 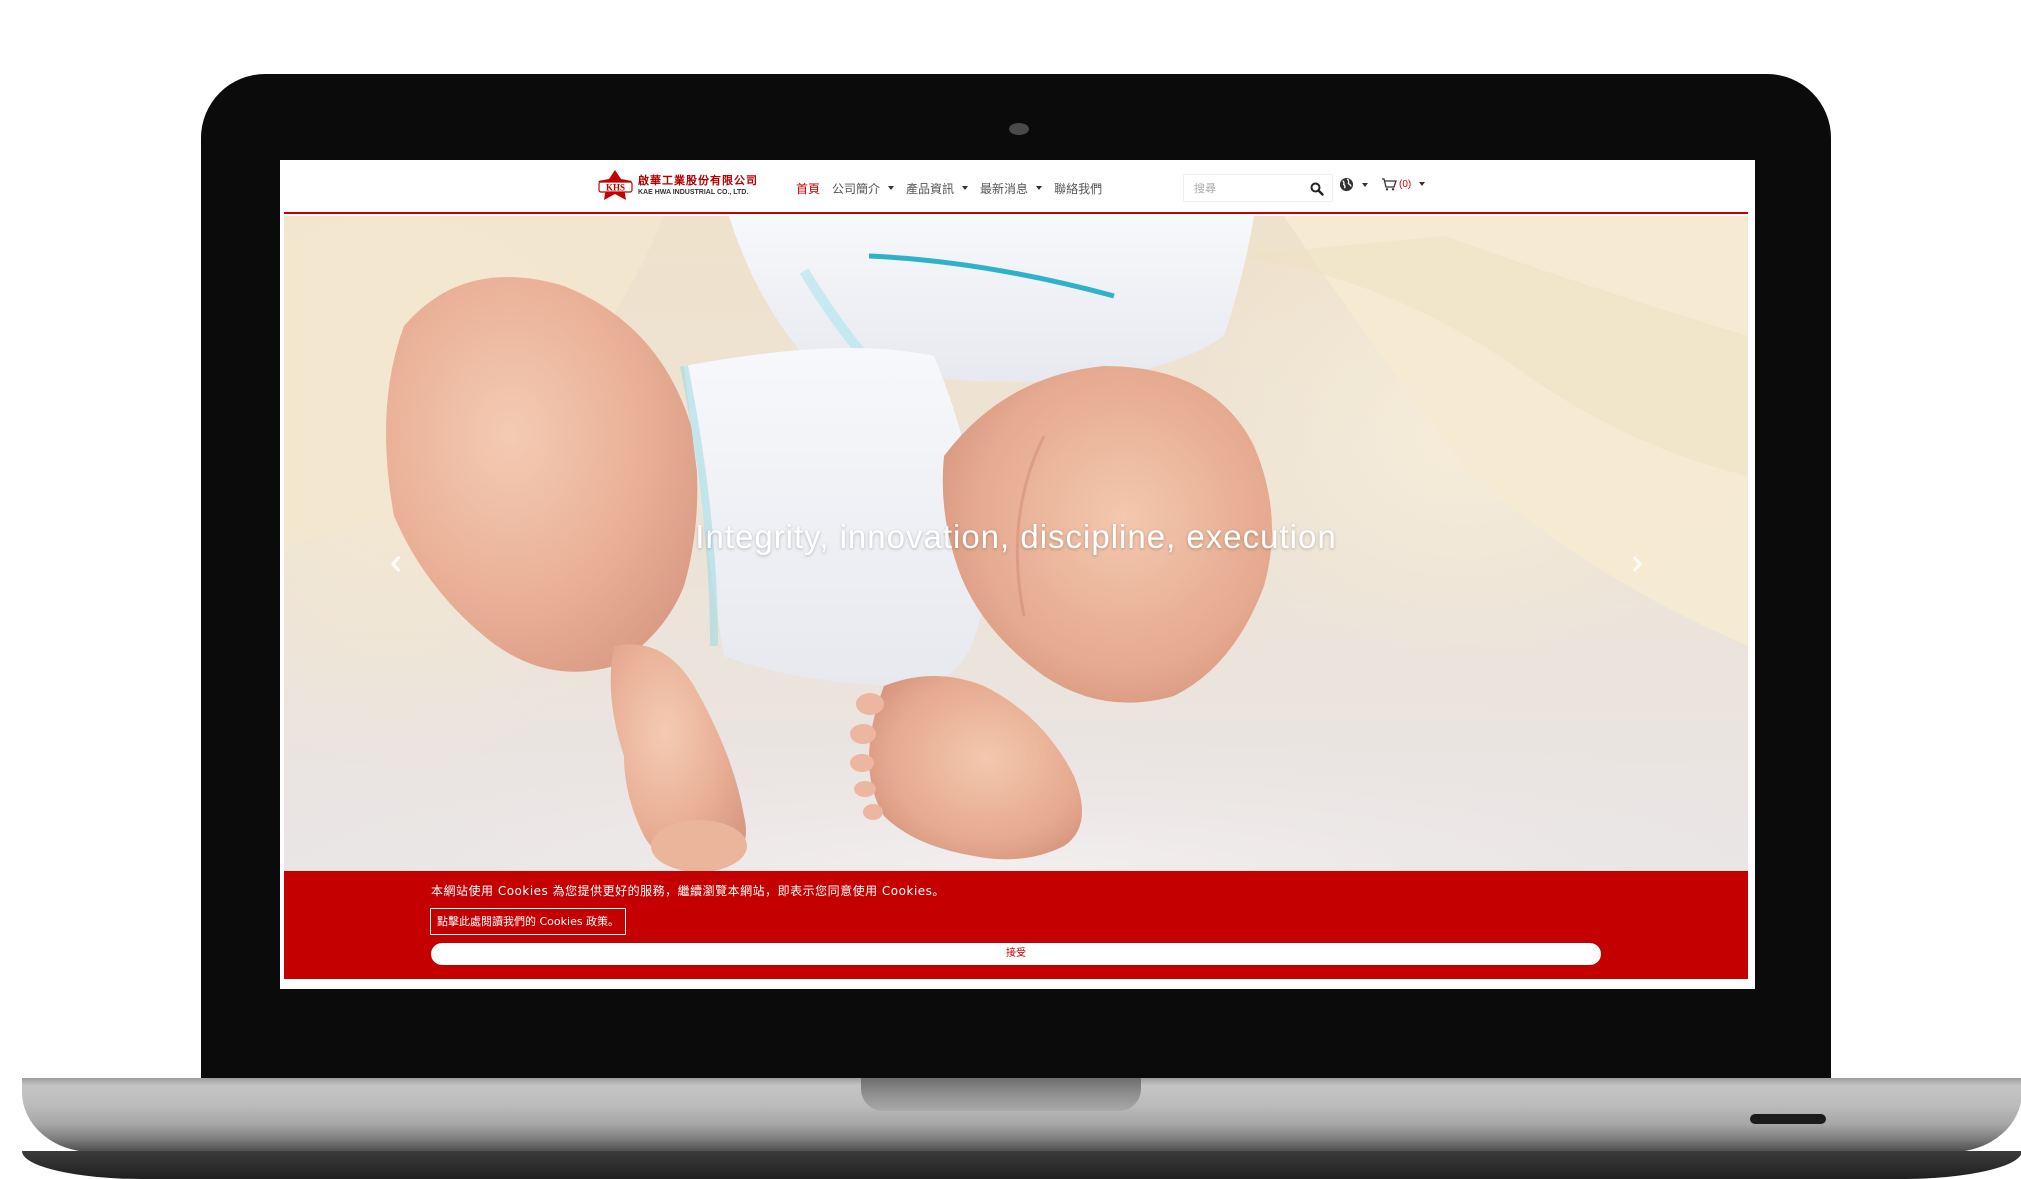 I want to click on nav-item-contact: 聯絡我們, so click(x=1078, y=188).